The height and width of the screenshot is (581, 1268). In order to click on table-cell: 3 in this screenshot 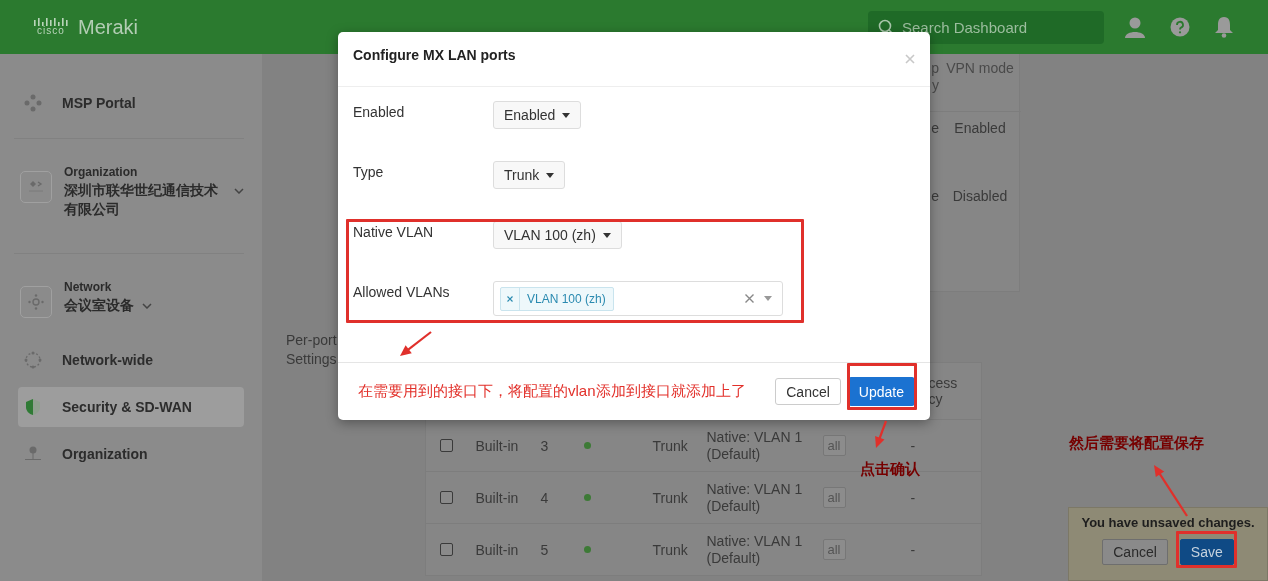, I will do `click(544, 445)`.